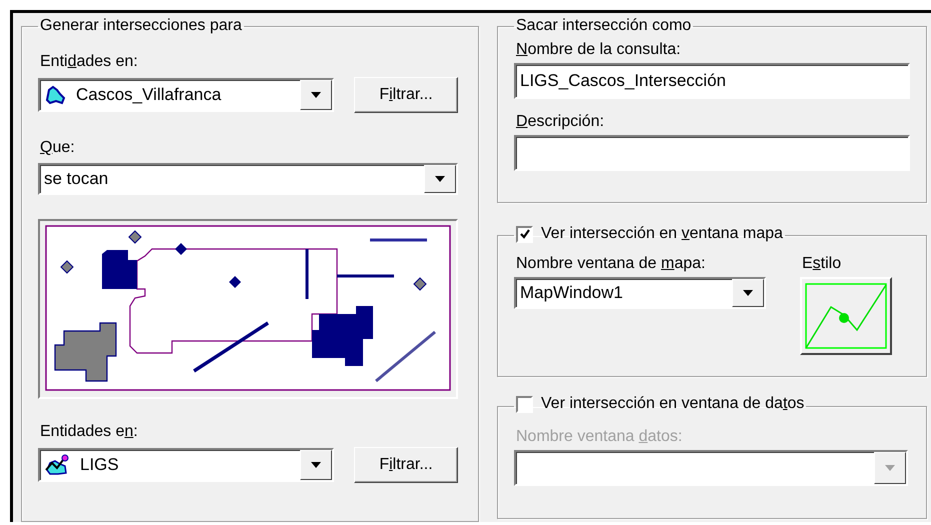 This screenshot has width=931, height=525. Describe the element at coordinates (599, 436) in the screenshot. I see `field-label: Nombre ventana datos:` at that location.